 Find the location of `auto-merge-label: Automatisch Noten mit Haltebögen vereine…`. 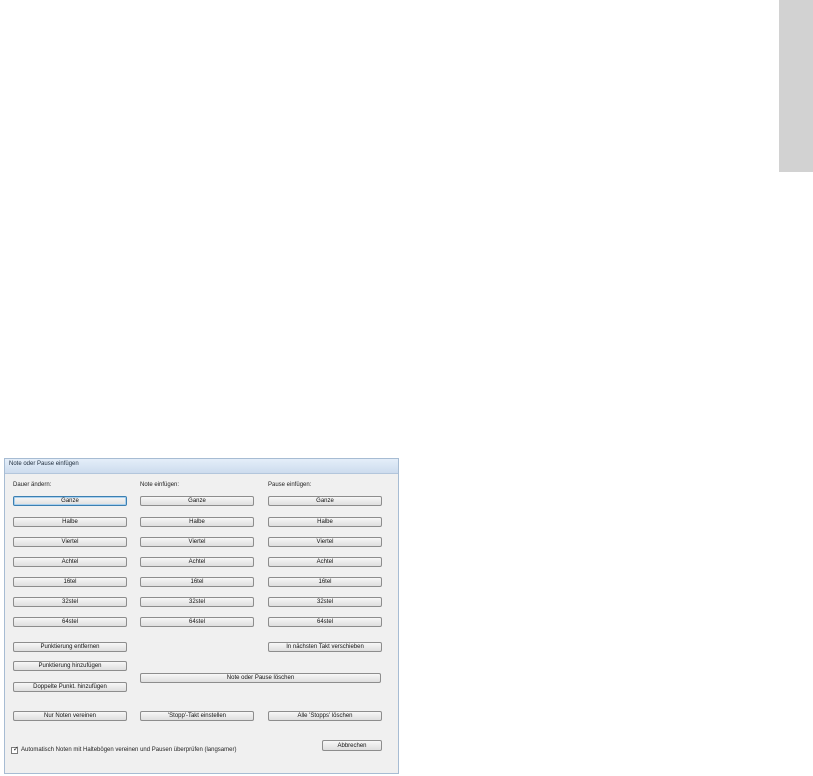

auto-merge-label: Automatisch Noten mit Haltebögen vereine… is located at coordinates (129, 750).